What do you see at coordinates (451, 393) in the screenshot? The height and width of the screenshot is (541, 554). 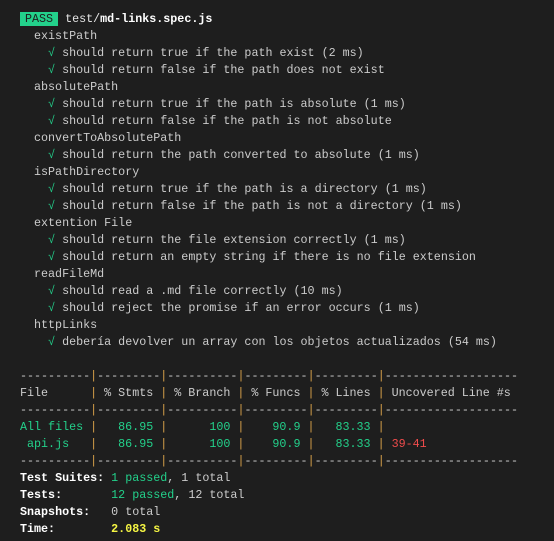 I see `column-header: Uncovered Line #s` at bounding box center [451, 393].